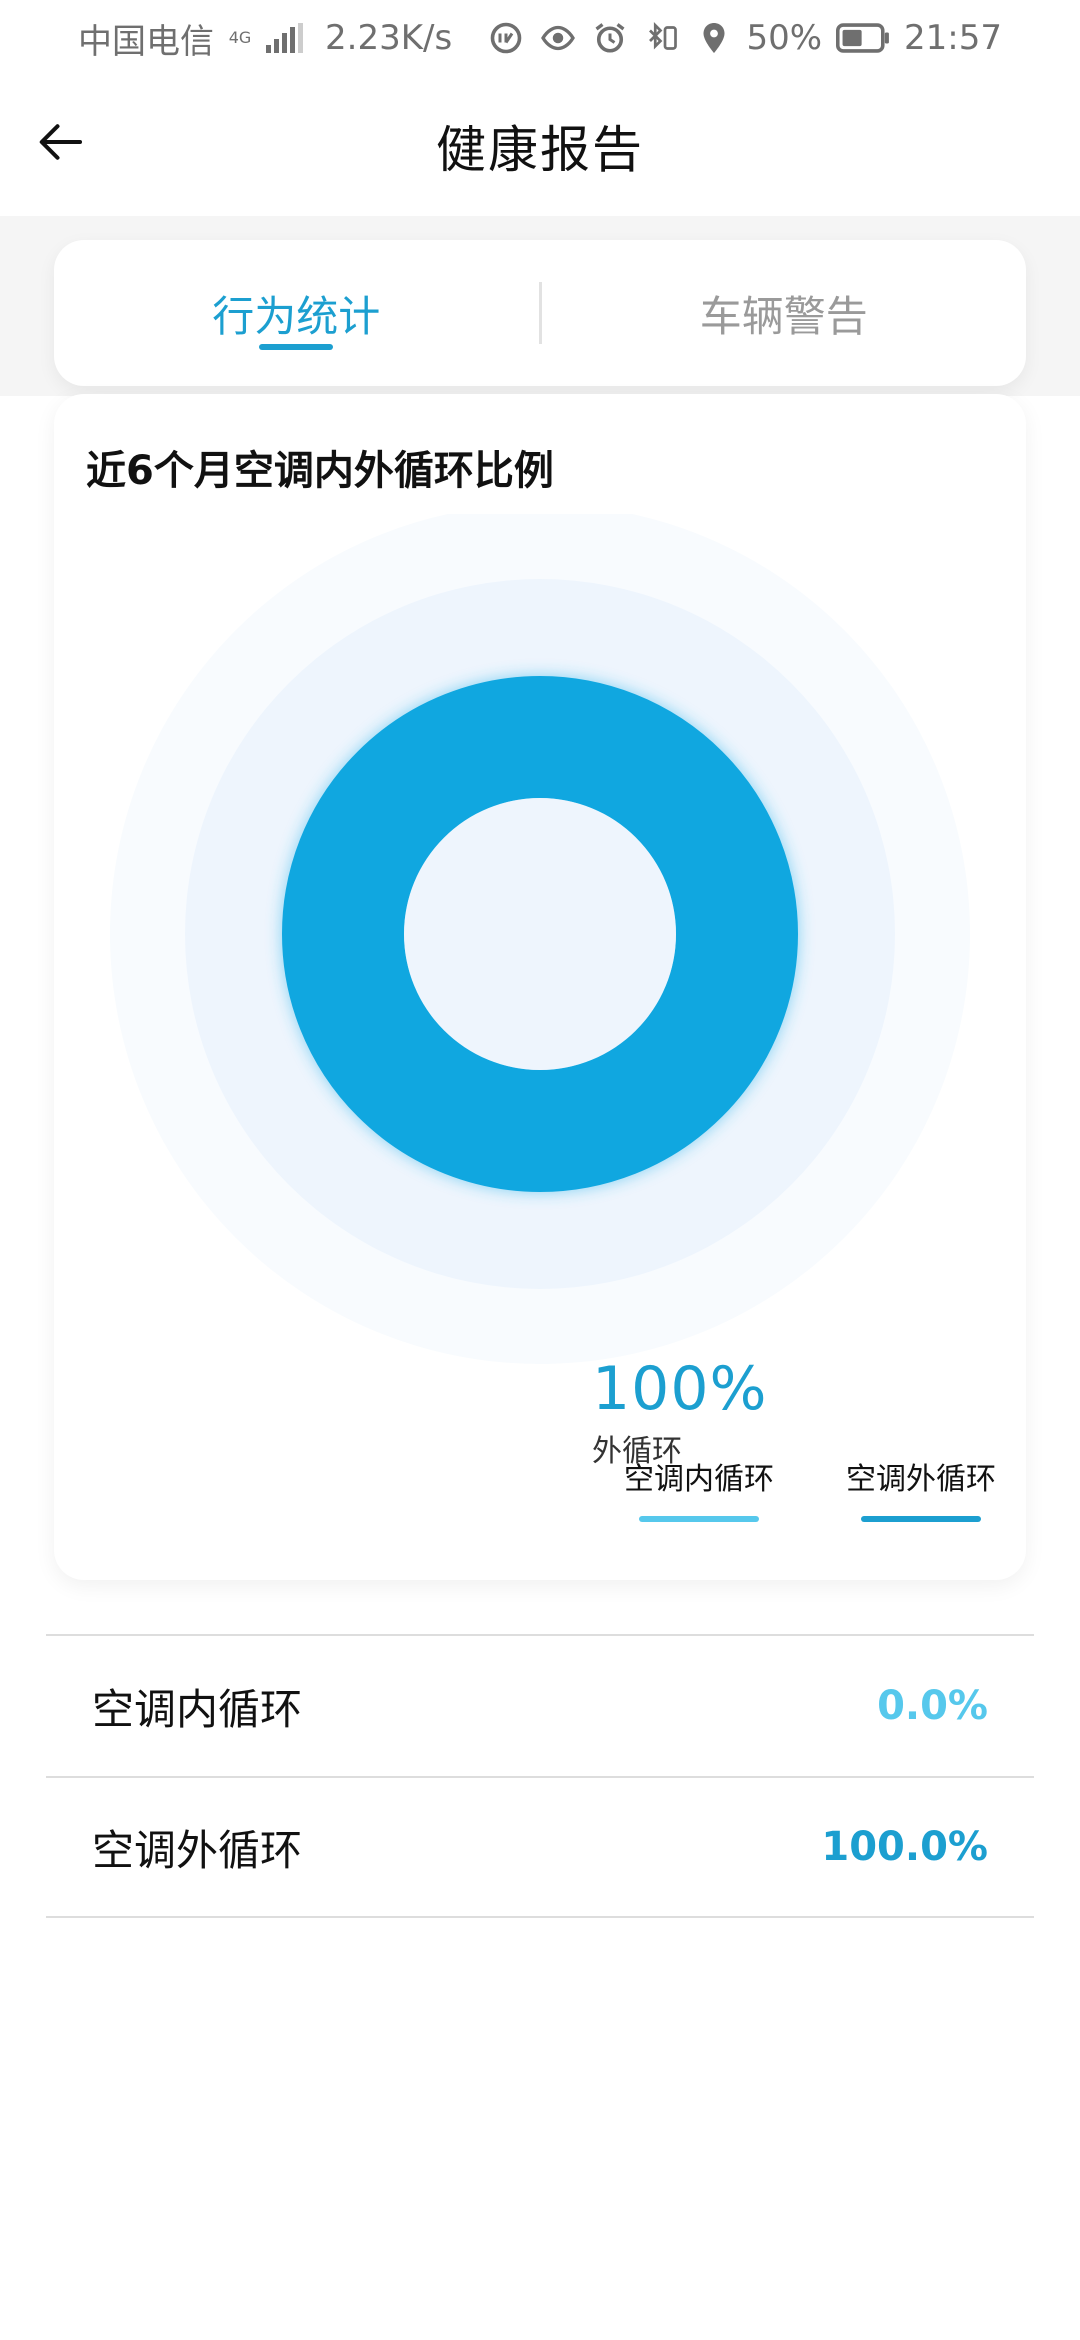  Describe the element at coordinates (744, 38) in the screenshot. I see `status-right: 50% 21:57` at that location.